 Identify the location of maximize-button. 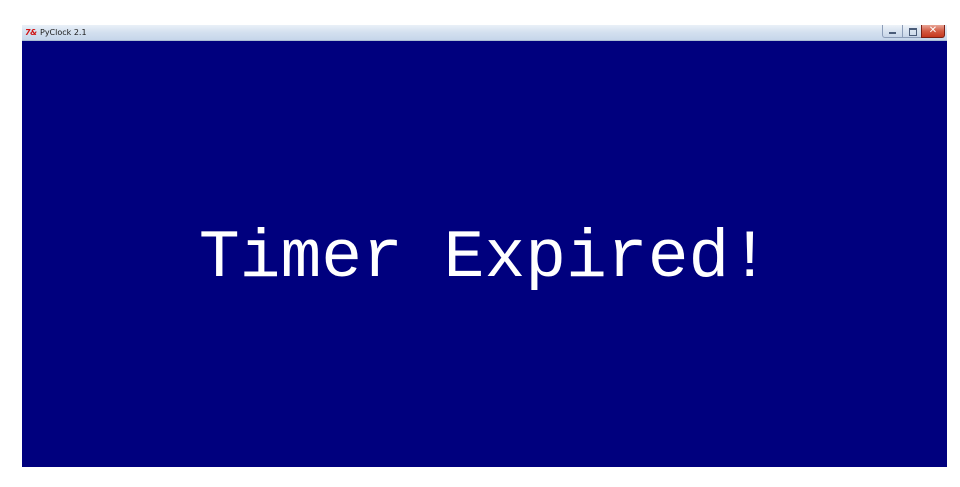
(911, 31).